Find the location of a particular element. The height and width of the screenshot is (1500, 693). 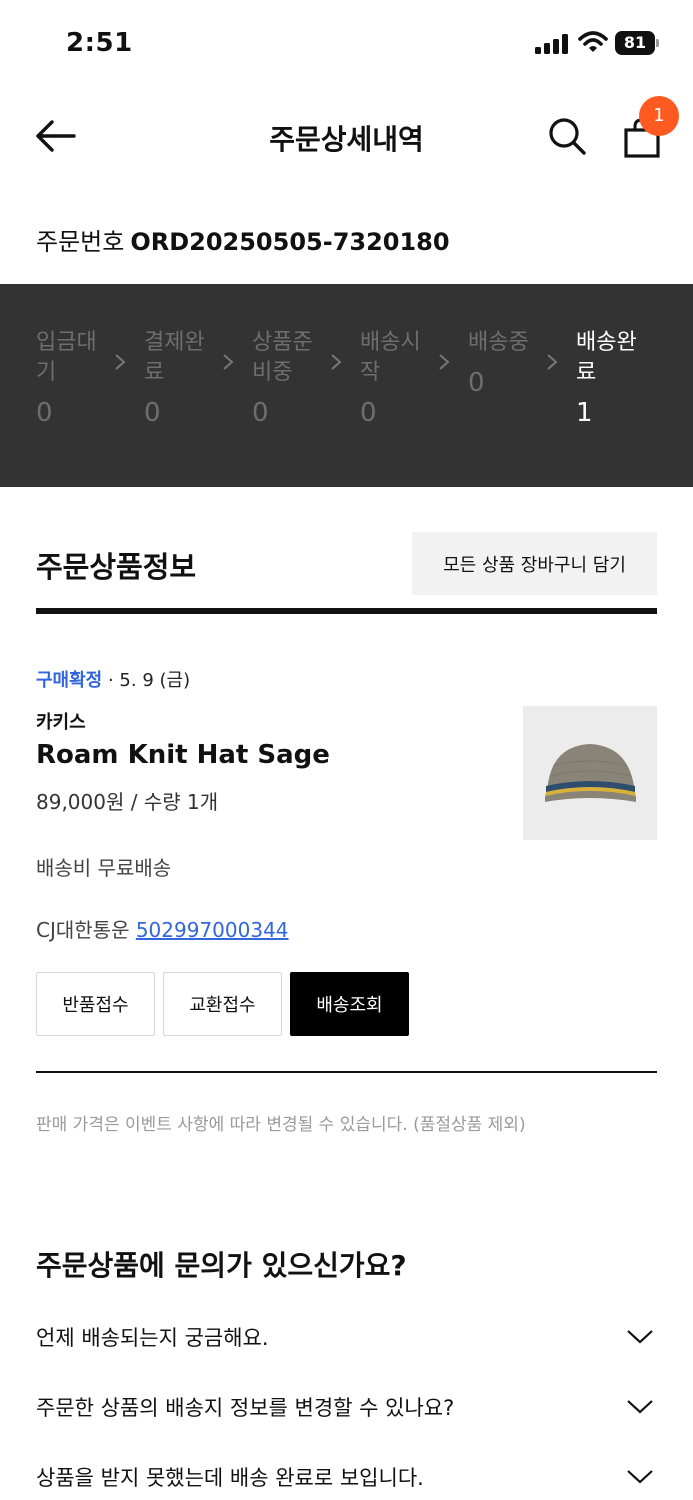

purchase-status-line: 구매확정 · 5. 9 (금) is located at coordinates (113, 679).